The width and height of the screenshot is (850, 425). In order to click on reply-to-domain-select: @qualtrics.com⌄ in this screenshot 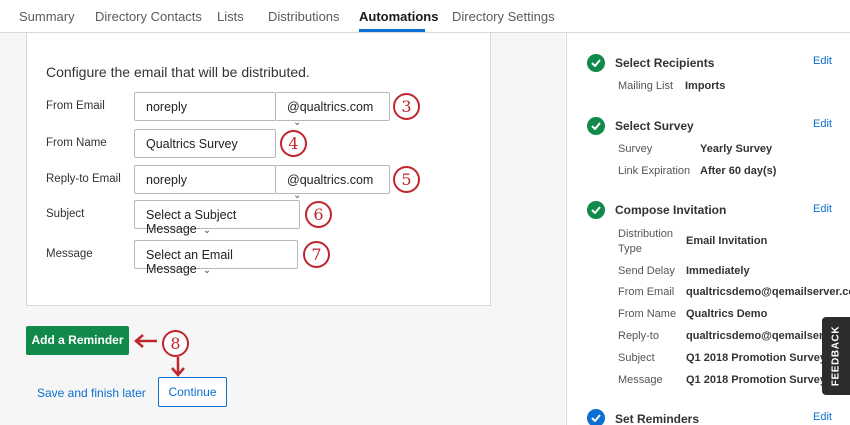, I will do `click(333, 183)`.